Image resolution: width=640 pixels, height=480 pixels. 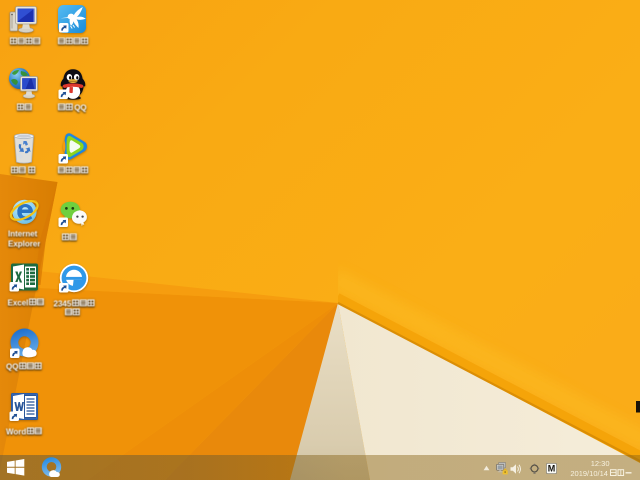 What do you see at coordinates (18, 303) in the screenshot?
I see `svg-text: Excel` at bounding box center [18, 303].